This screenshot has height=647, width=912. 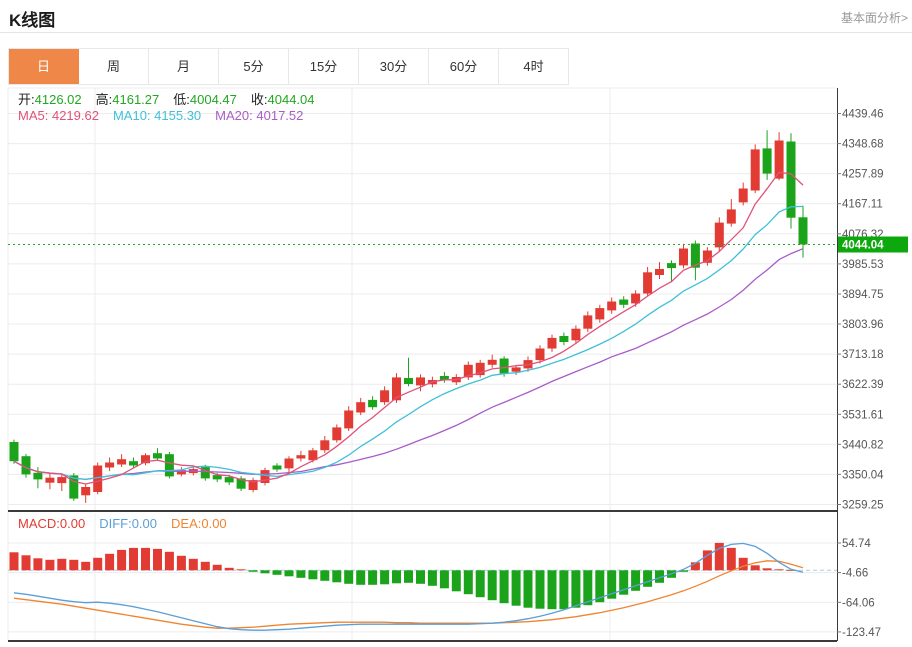 What do you see at coordinates (855, 574) in the screenshot?
I see `svg-text: -4.66` at bounding box center [855, 574].